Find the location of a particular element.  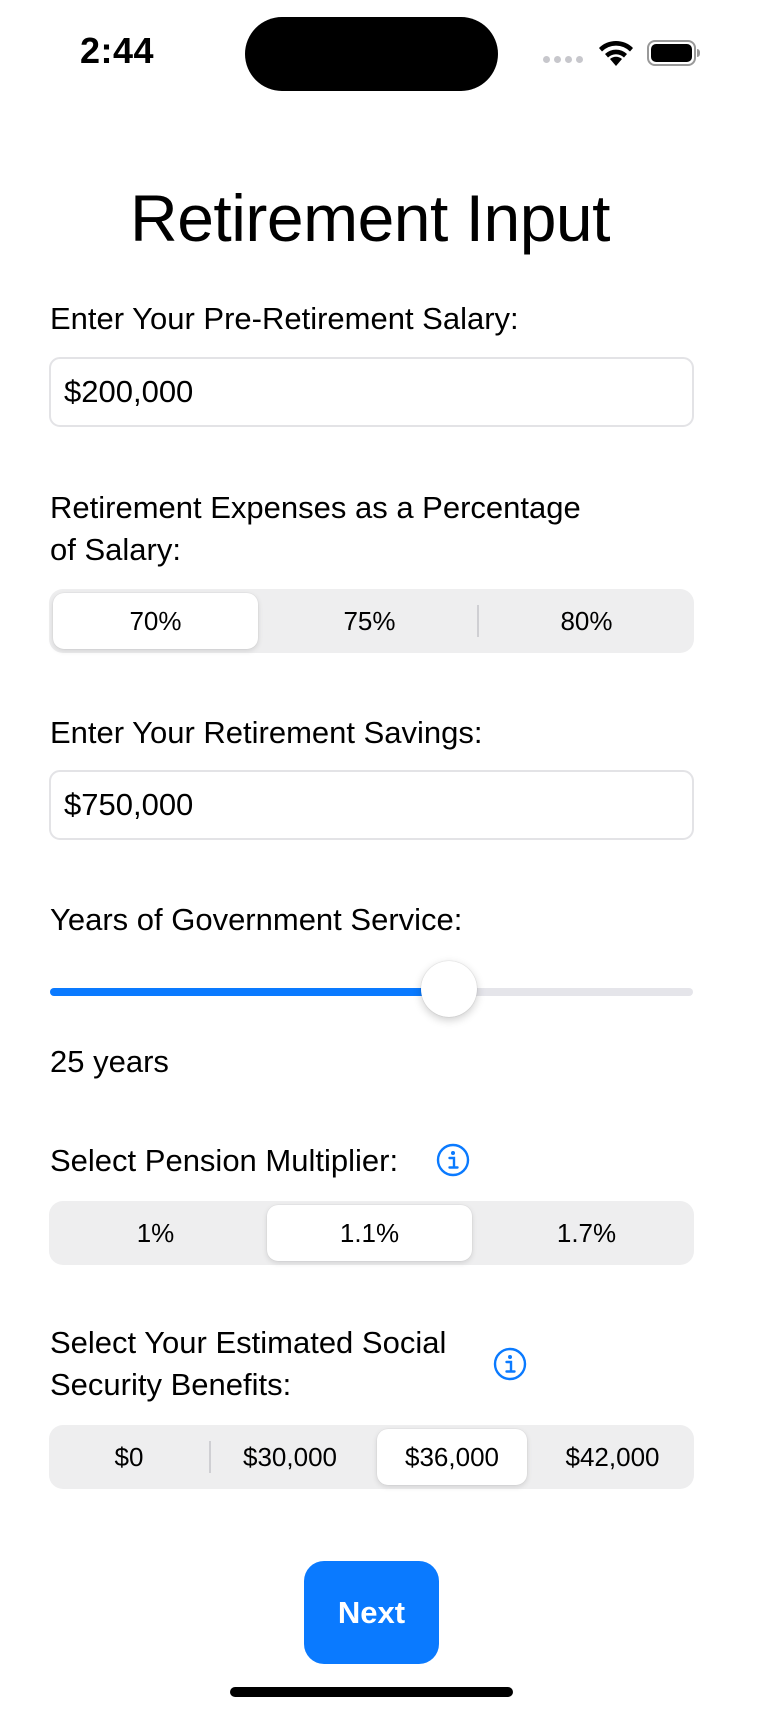

expenses-option-75: 75% is located at coordinates (369, 621).